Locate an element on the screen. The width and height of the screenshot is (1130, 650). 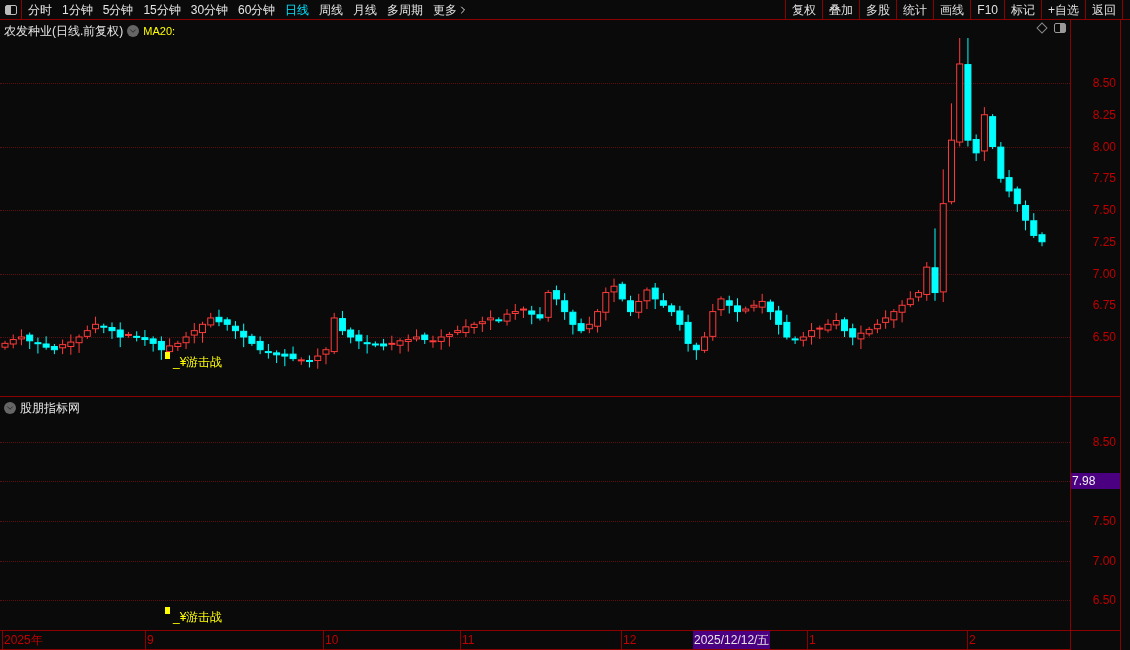
period-tab: 分时 is located at coordinates (40, 9).